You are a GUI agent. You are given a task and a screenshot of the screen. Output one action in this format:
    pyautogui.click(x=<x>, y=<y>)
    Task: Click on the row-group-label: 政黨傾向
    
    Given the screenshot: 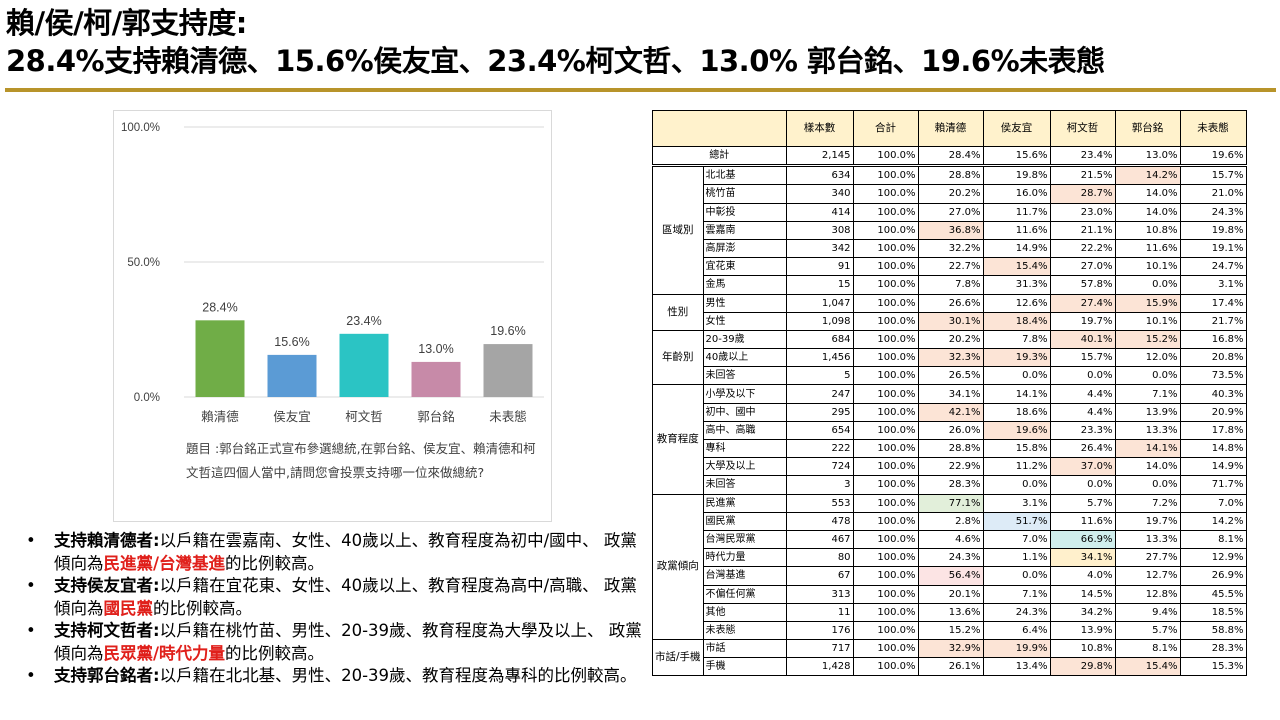 What is the action you would take?
    pyautogui.click(x=678, y=567)
    